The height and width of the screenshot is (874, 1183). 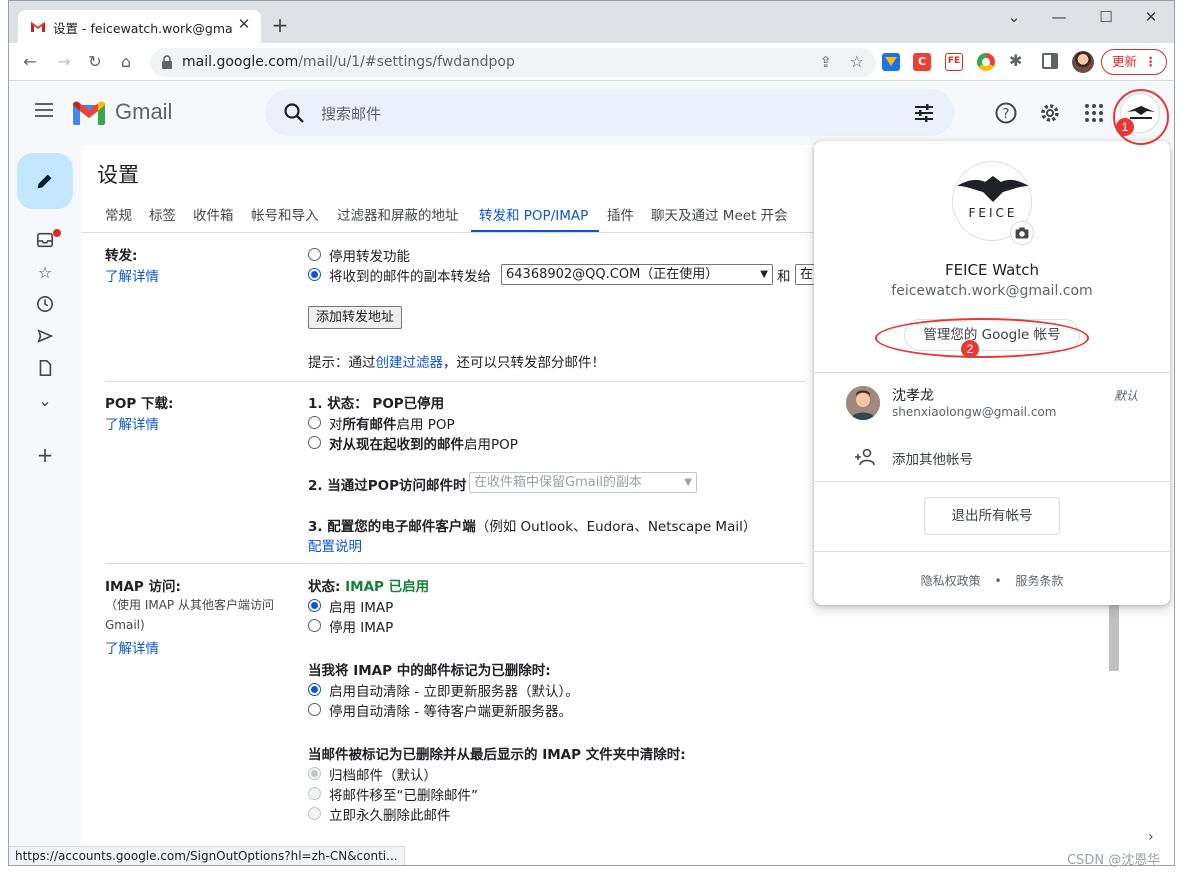 What do you see at coordinates (1006, 113) in the screenshot?
I see `help-icon: ?` at bounding box center [1006, 113].